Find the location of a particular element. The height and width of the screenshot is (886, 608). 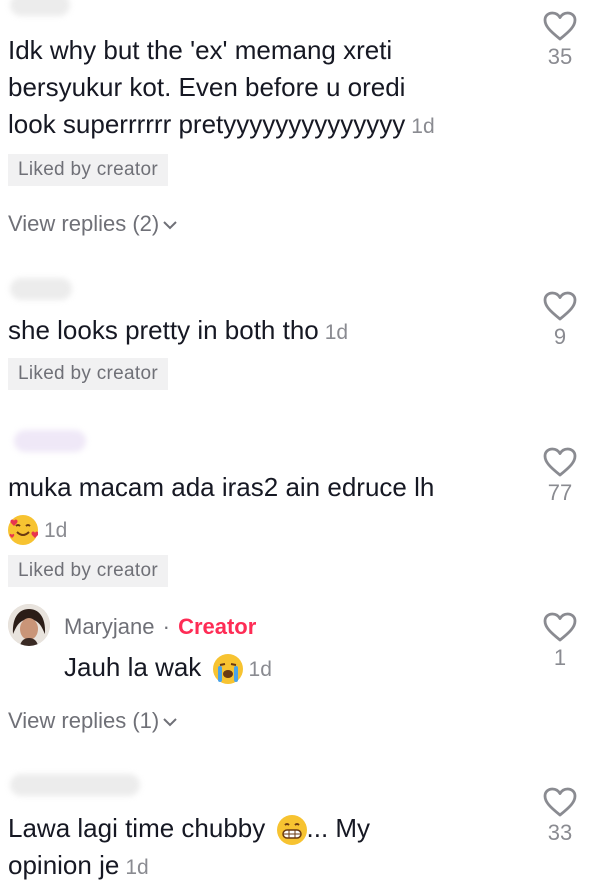

like-button: 35 is located at coordinates (560, 40).